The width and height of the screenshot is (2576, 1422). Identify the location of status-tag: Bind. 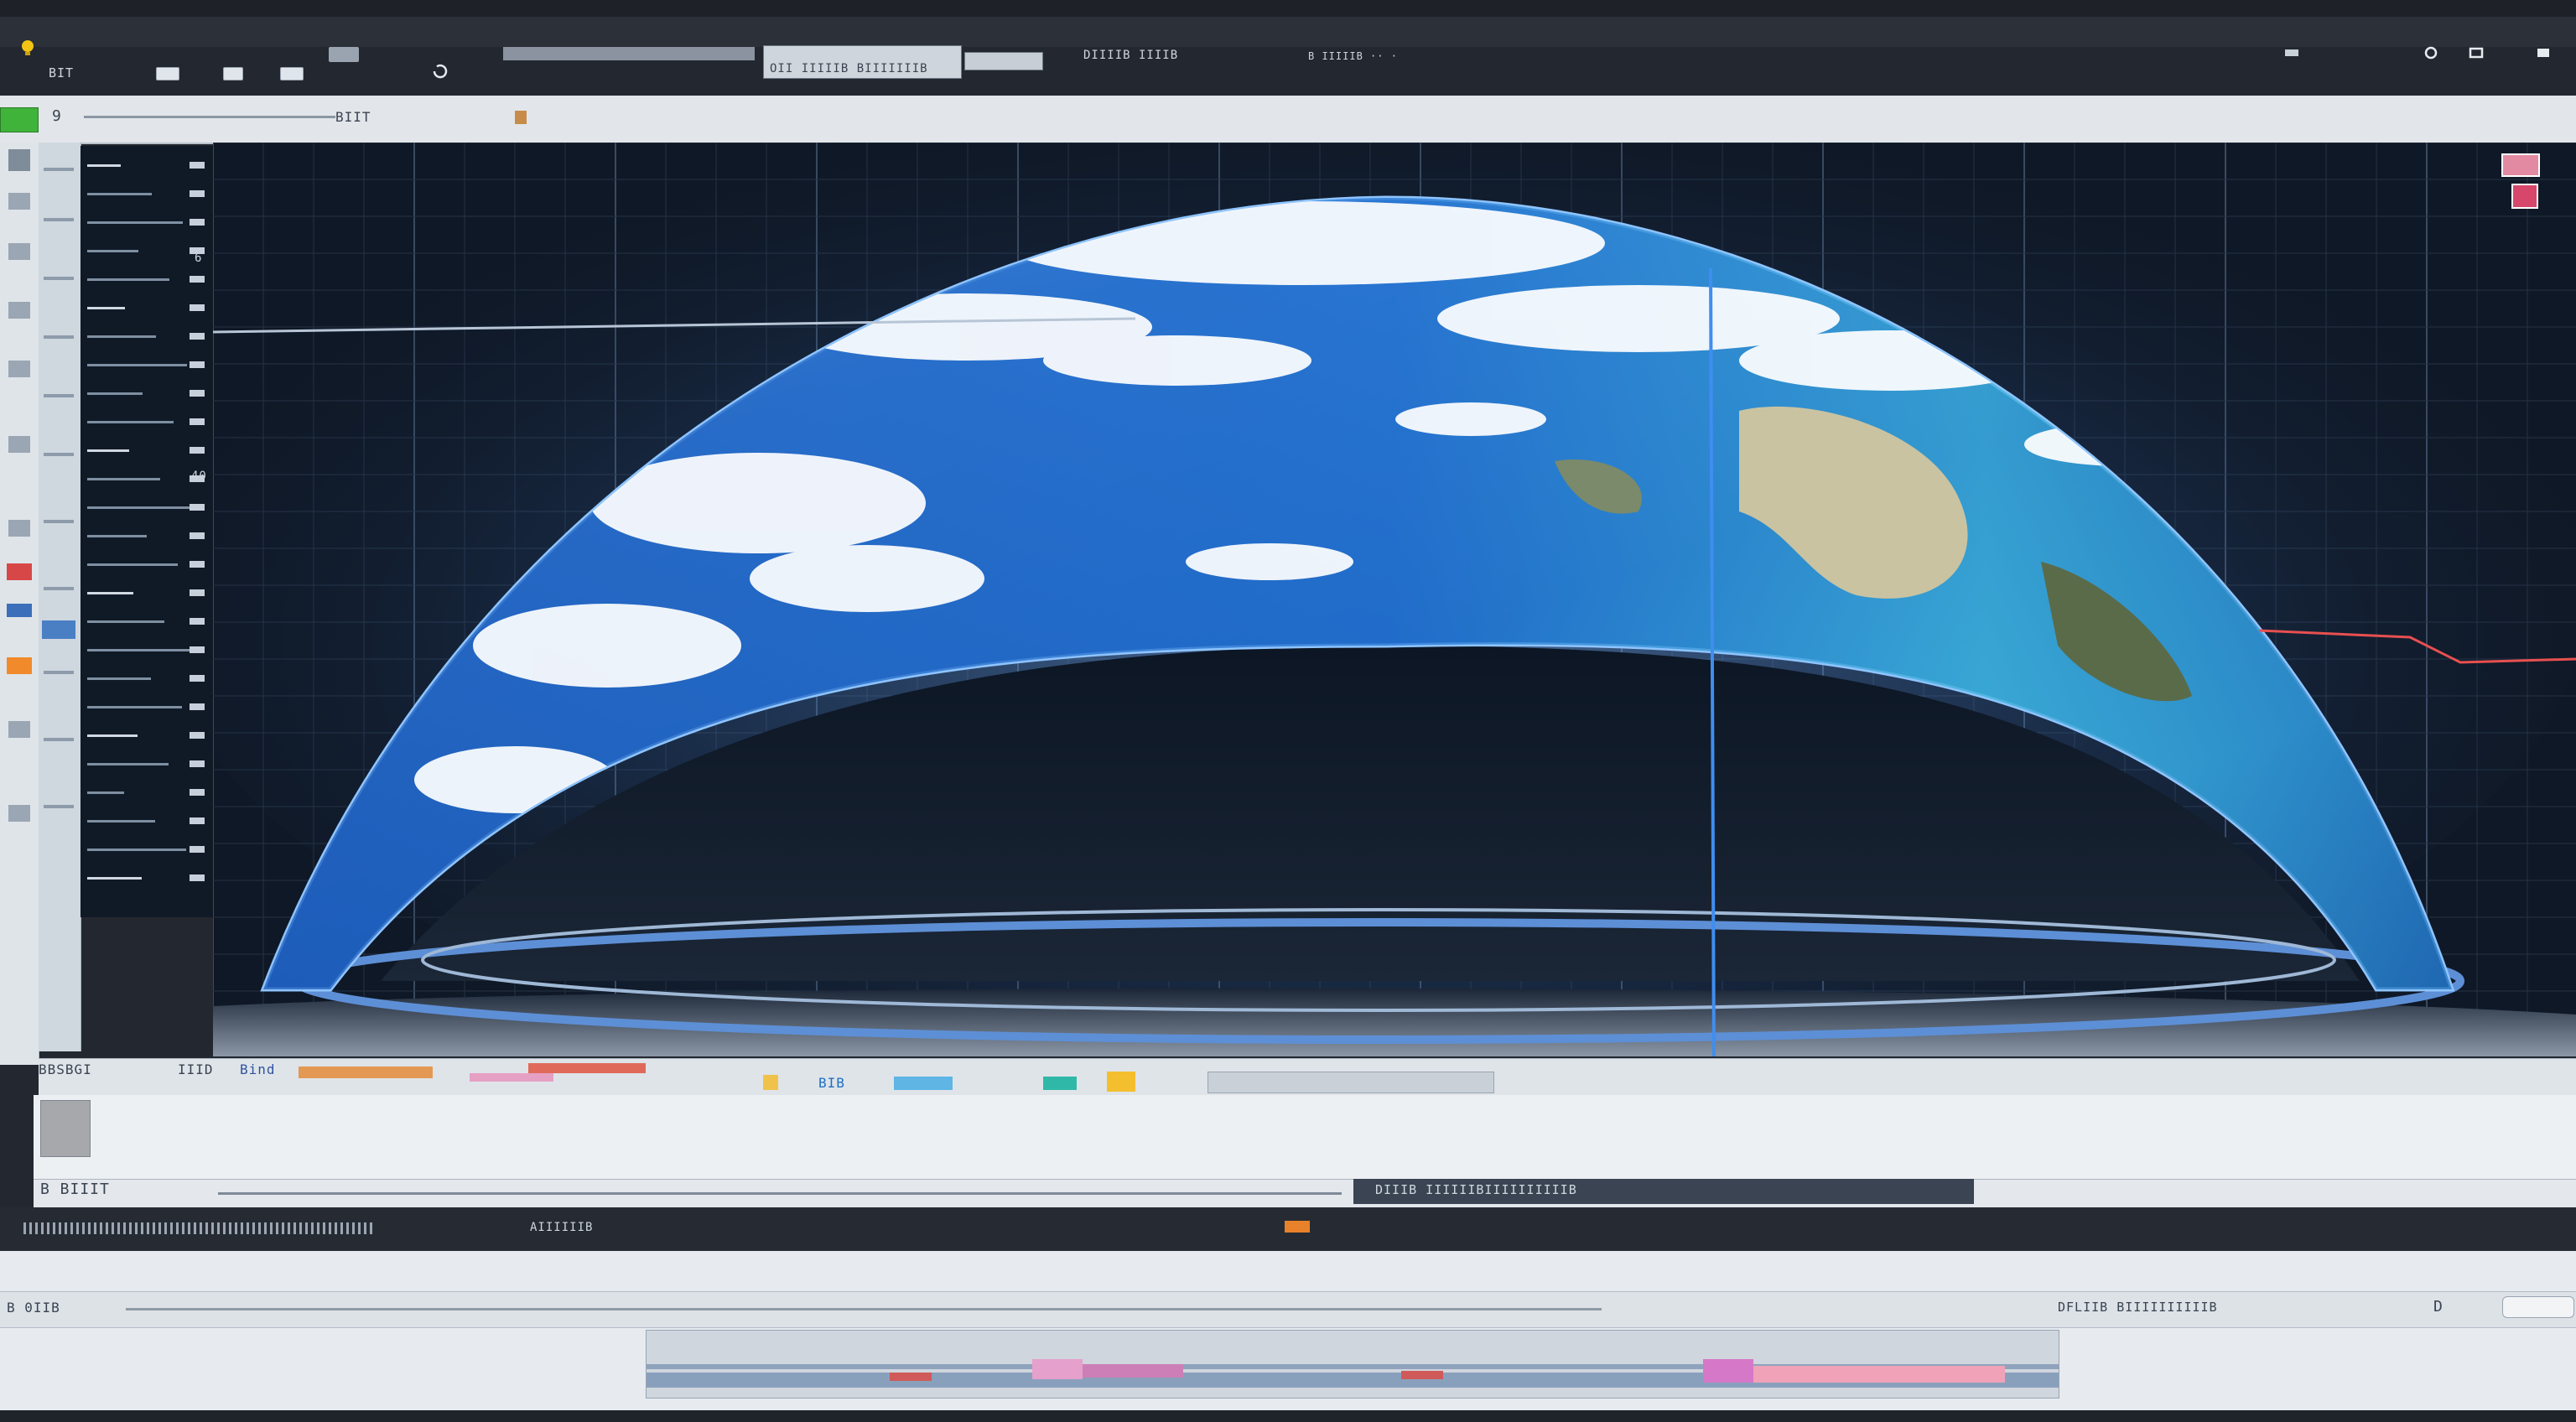
(258, 1069).